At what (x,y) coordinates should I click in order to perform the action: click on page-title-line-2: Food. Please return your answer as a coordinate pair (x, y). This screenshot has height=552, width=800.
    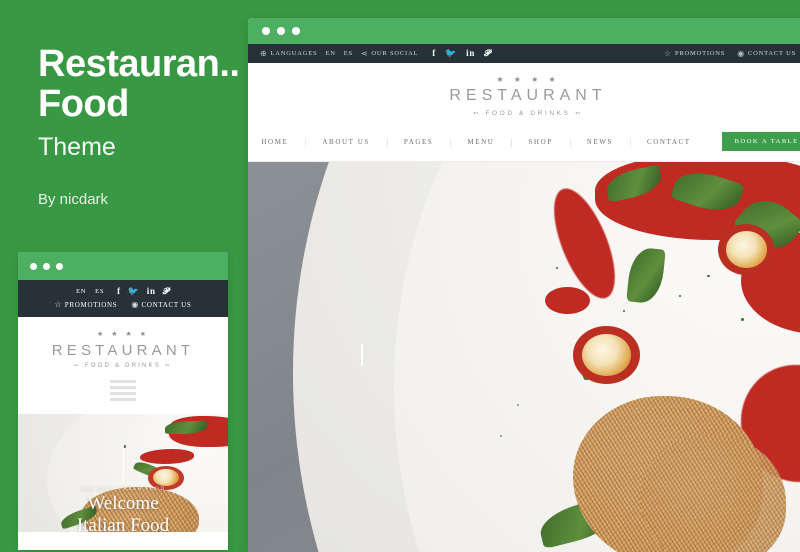
    Looking at the image, I should click on (83, 104).